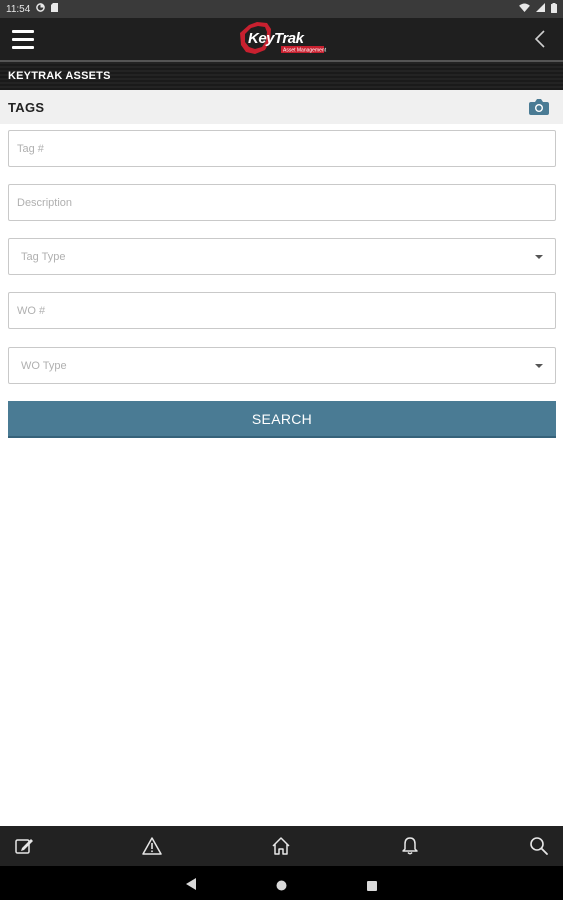  What do you see at coordinates (24, 846) in the screenshot?
I see `edit-icon` at bounding box center [24, 846].